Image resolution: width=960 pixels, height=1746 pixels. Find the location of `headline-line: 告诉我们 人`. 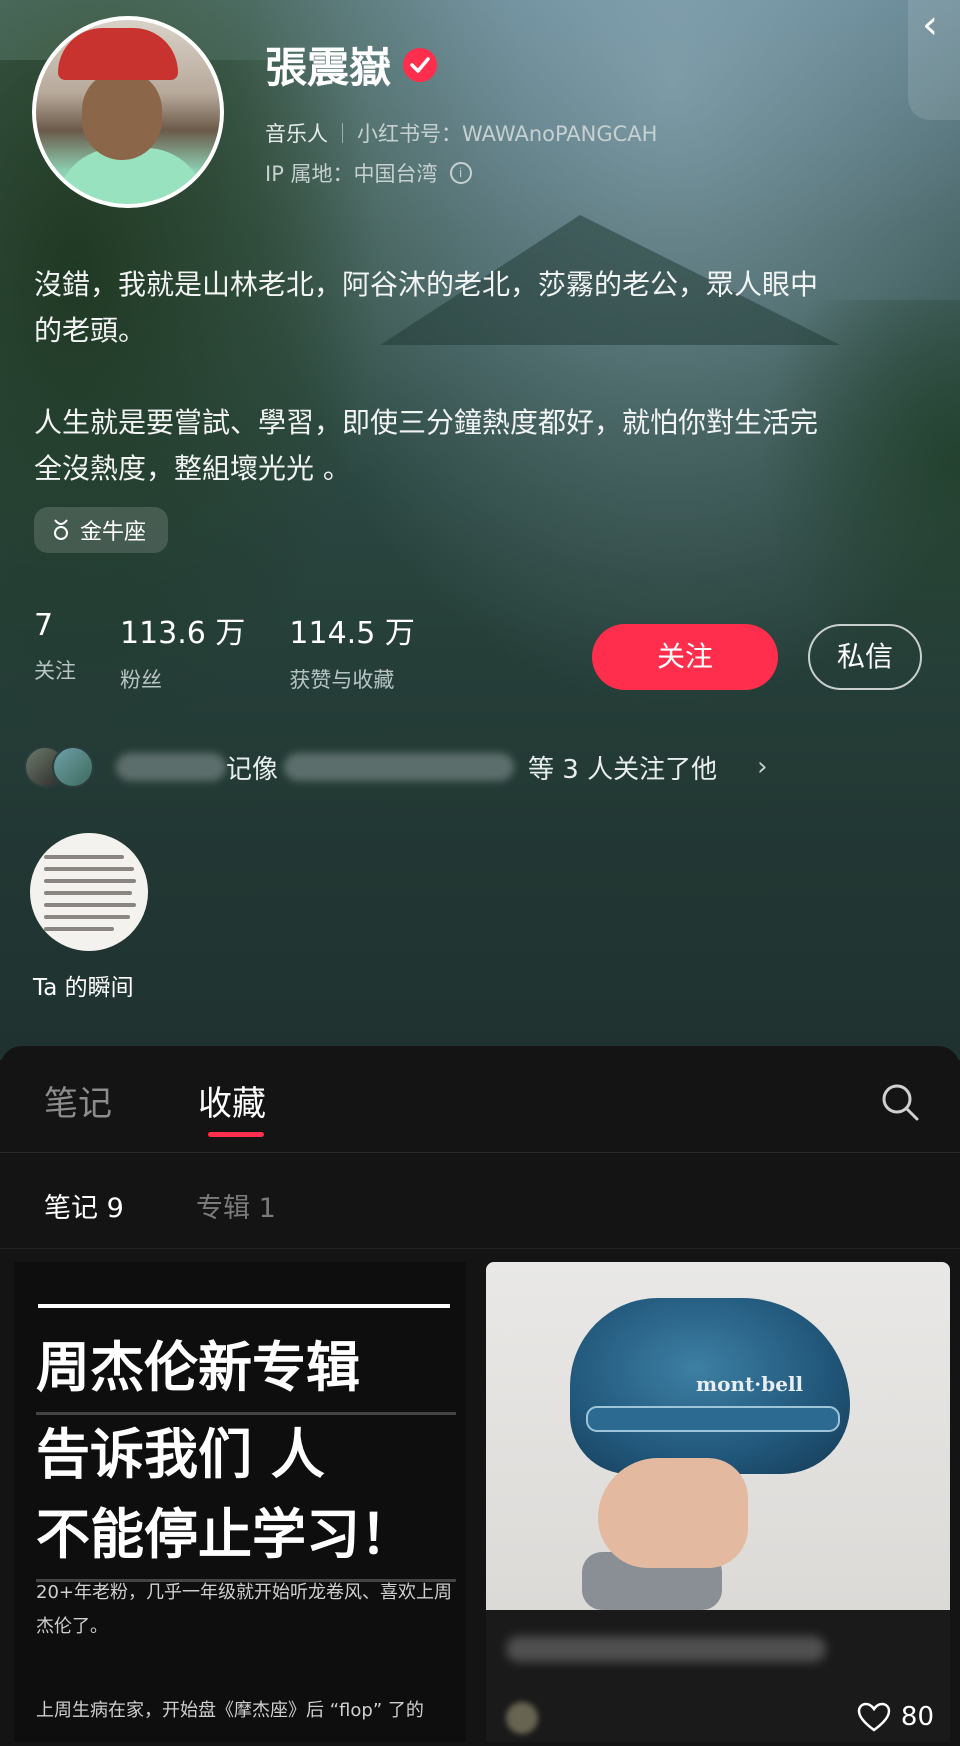

headline-line: 告诉我们 人 is located at coordinates (180, 1454).